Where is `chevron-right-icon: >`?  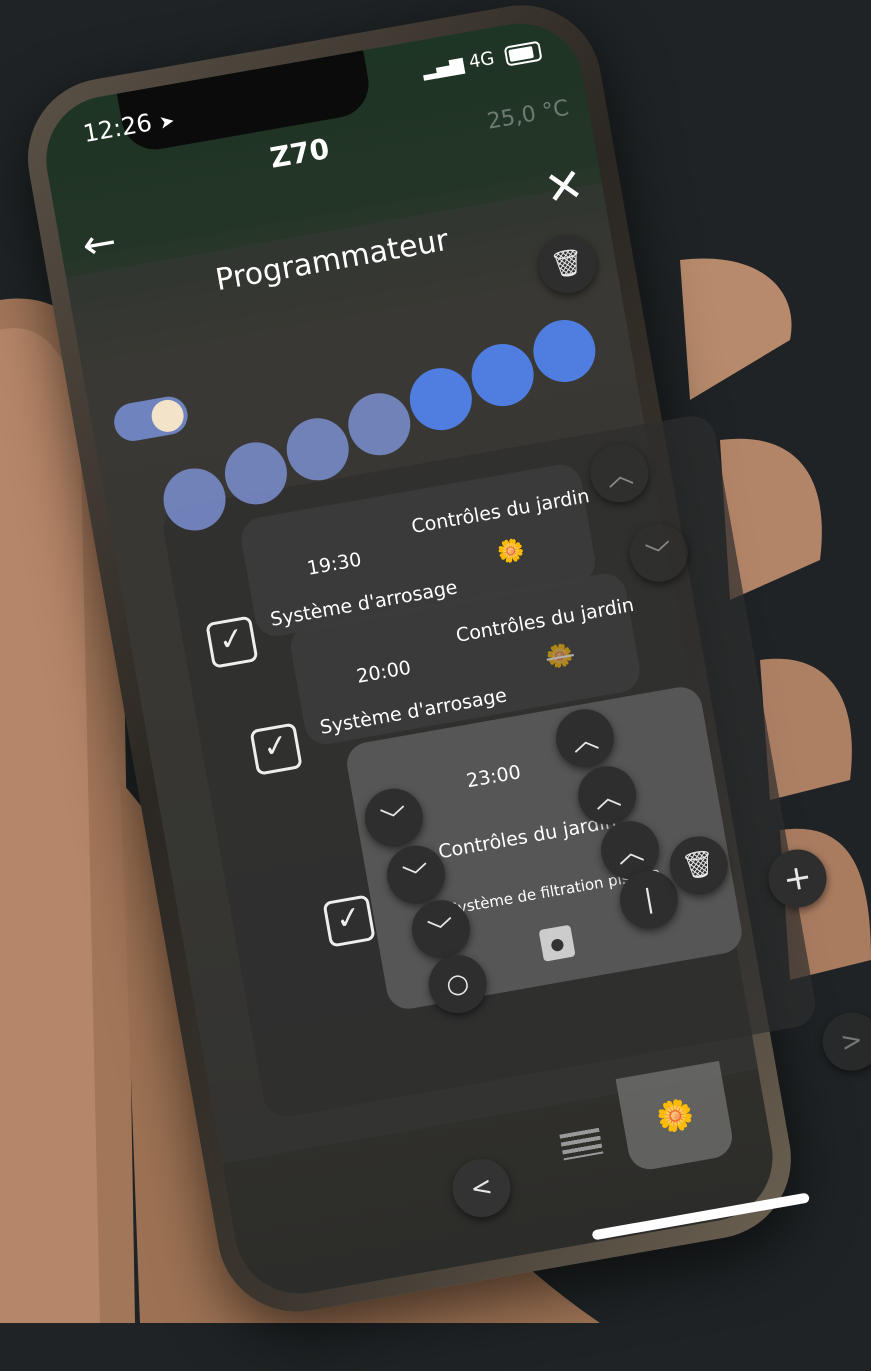 chevron-right-icon: > is located at coordinates (851, 1041).